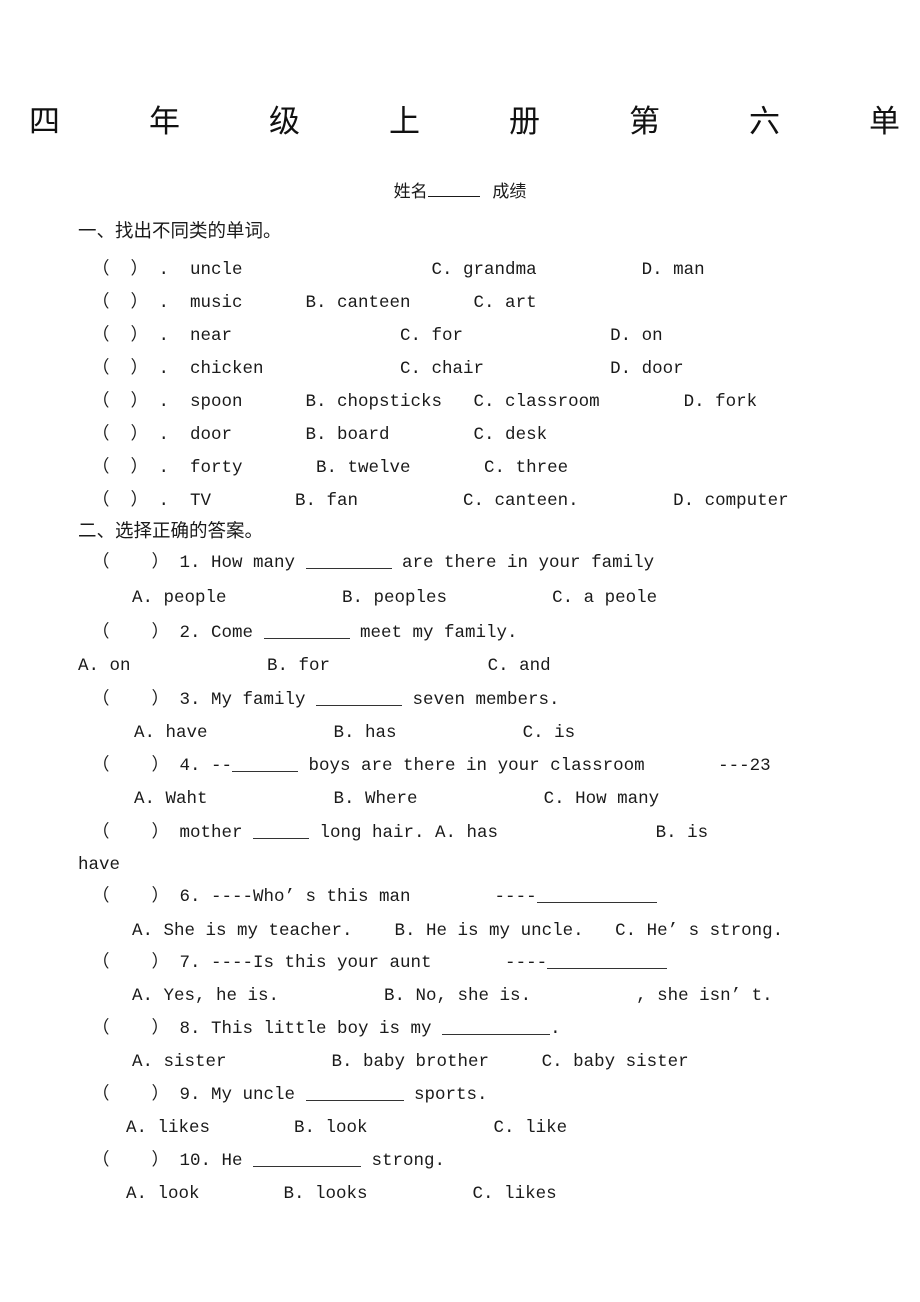 This screenshot has height=1302, width=920. I want to click on question-4-stem-post: boys are there in your classroom ---23, so click(534, 766).